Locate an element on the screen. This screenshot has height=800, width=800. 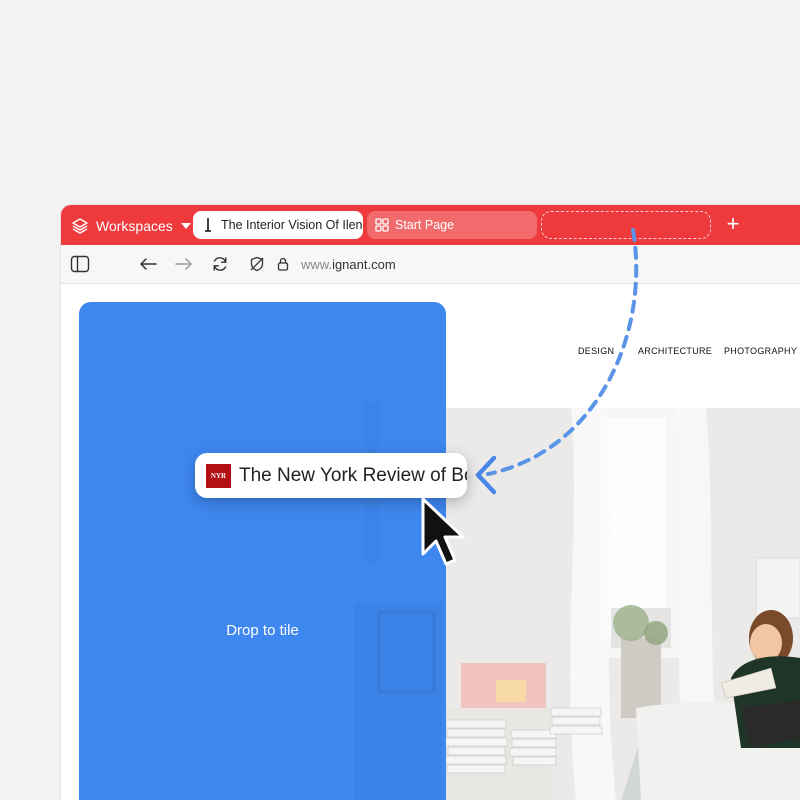
address-url: www.ignant.com is located at coordinates (348, 264).